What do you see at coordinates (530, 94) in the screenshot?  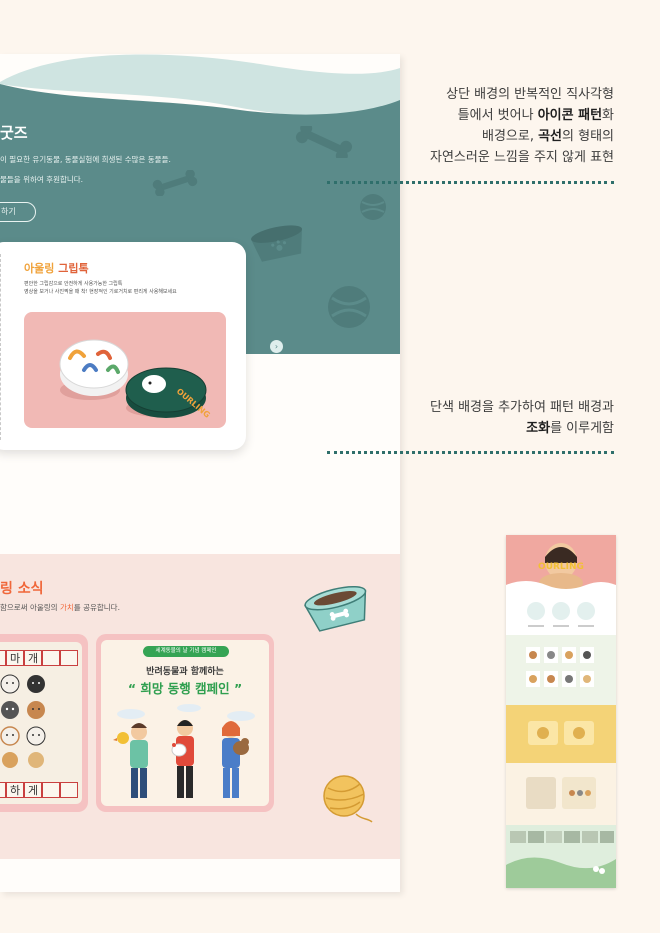 I see `annotation-text: 상단 배경의 반복적인 직사각형` at bounding box center [530, 94].